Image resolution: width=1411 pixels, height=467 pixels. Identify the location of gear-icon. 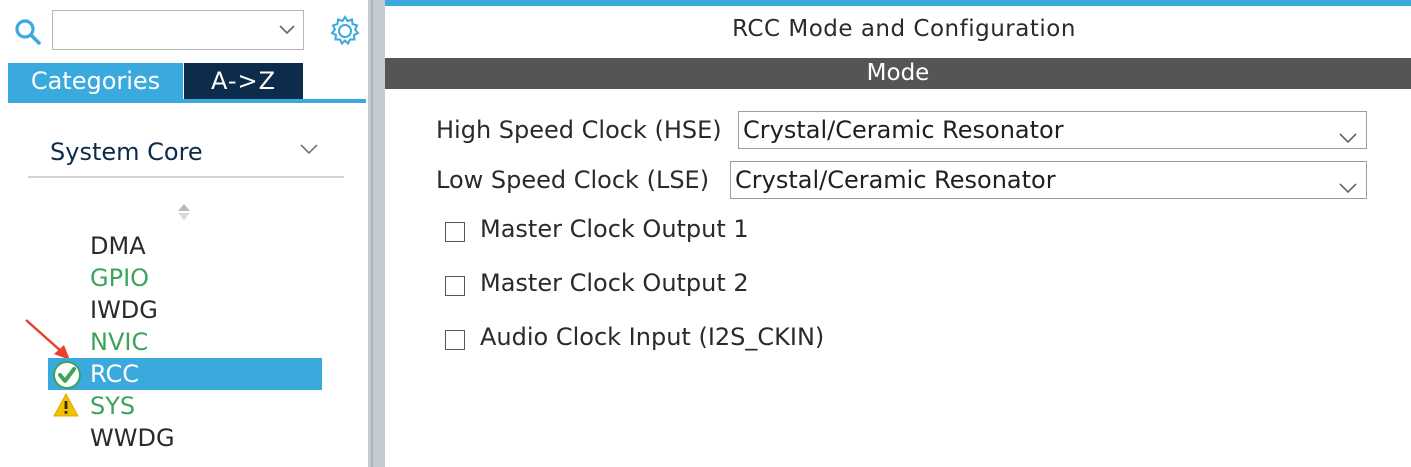
(345, 33).